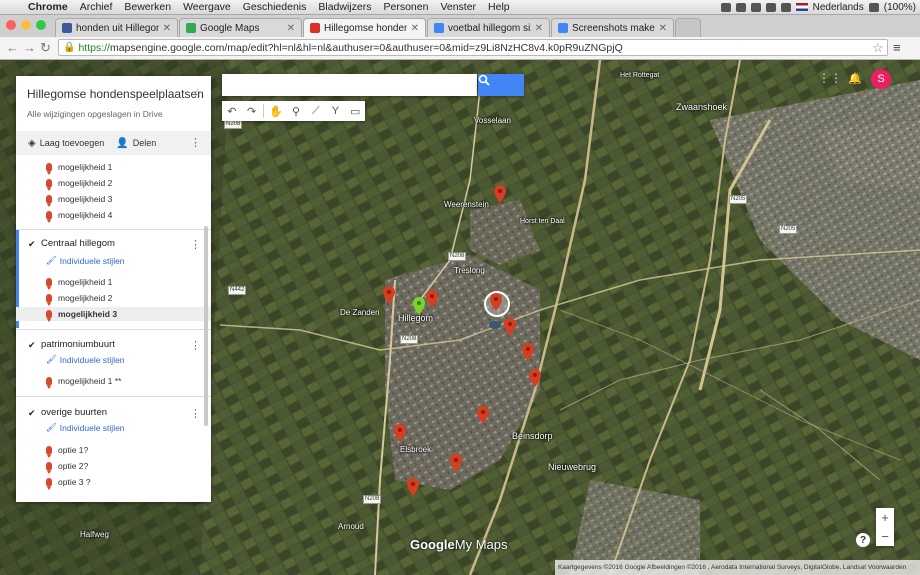 This screenshot has width=920, height=575. Describe the element at coordinates (725, 7) in the screenshot. I see `dropbox-icon` at that location.